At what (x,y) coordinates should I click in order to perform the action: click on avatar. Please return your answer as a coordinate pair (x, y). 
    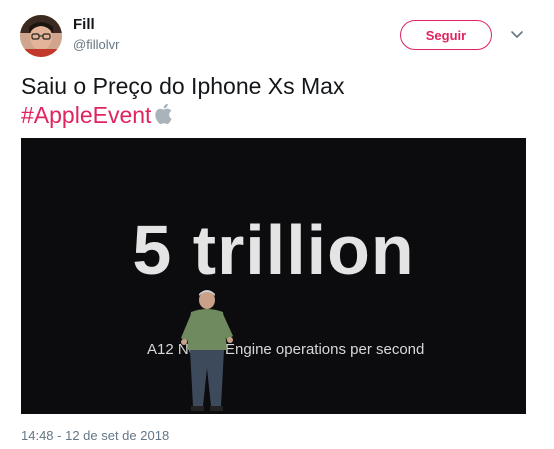
    Looking at the image, I should click on (41, 36).